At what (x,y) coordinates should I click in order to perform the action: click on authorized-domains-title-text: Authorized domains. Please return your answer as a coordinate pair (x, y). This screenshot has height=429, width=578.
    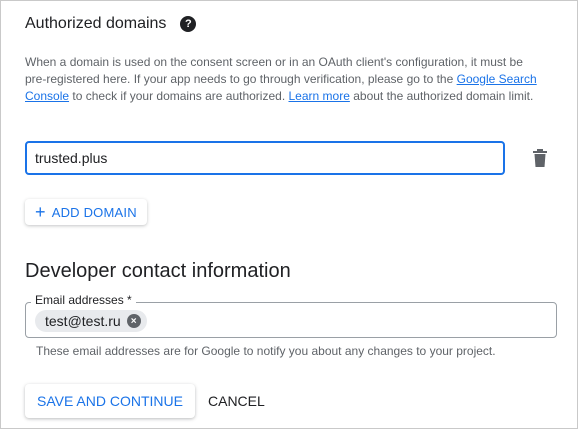
    Looking at the image, I should click on (96, 23).